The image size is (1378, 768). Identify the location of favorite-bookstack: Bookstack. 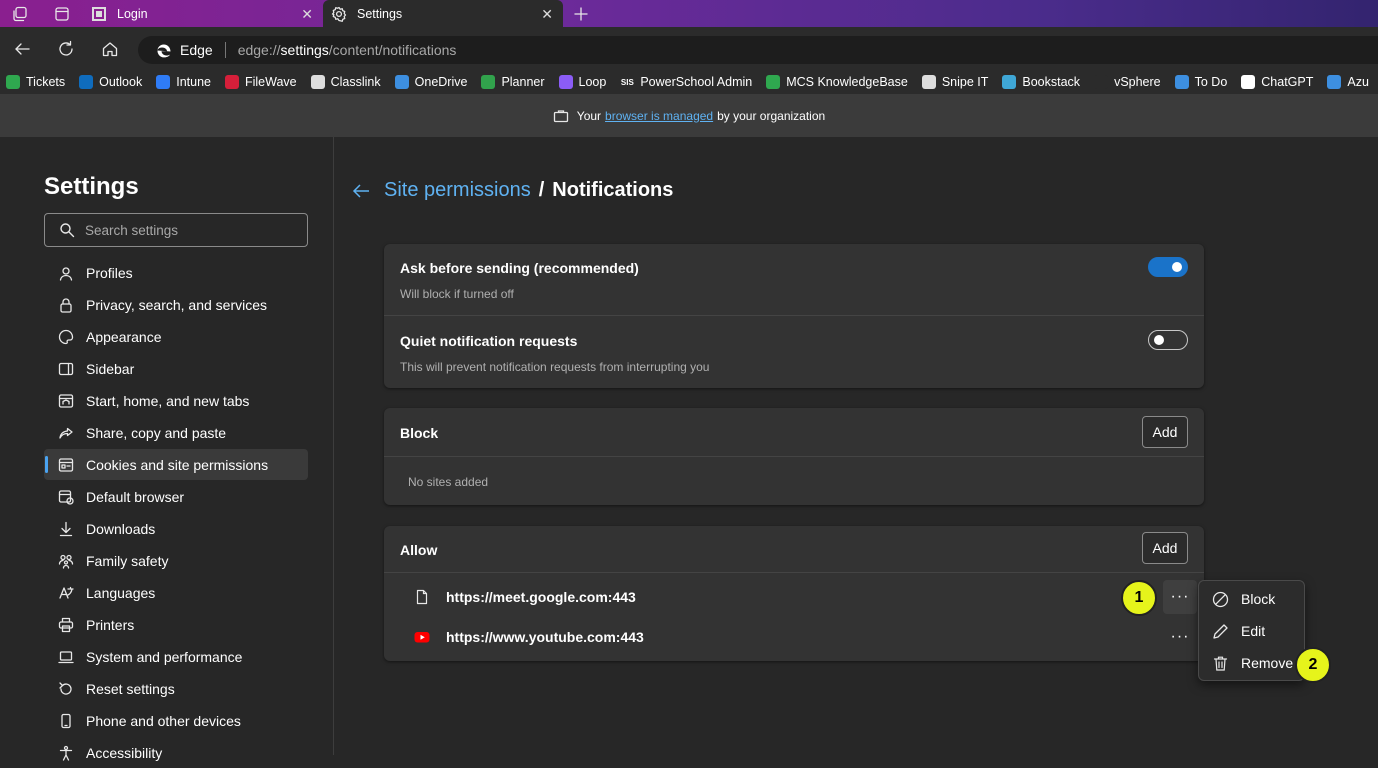
(1042, 82).